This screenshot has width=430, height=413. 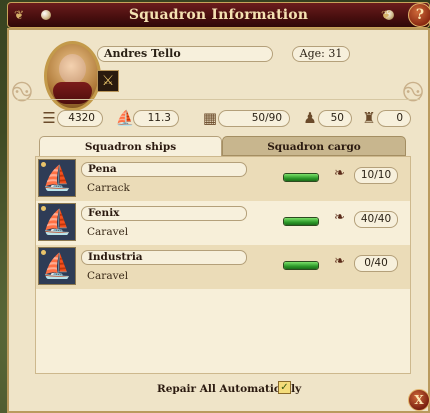 I want to click on close-button: X, so click(x=419, y=400).